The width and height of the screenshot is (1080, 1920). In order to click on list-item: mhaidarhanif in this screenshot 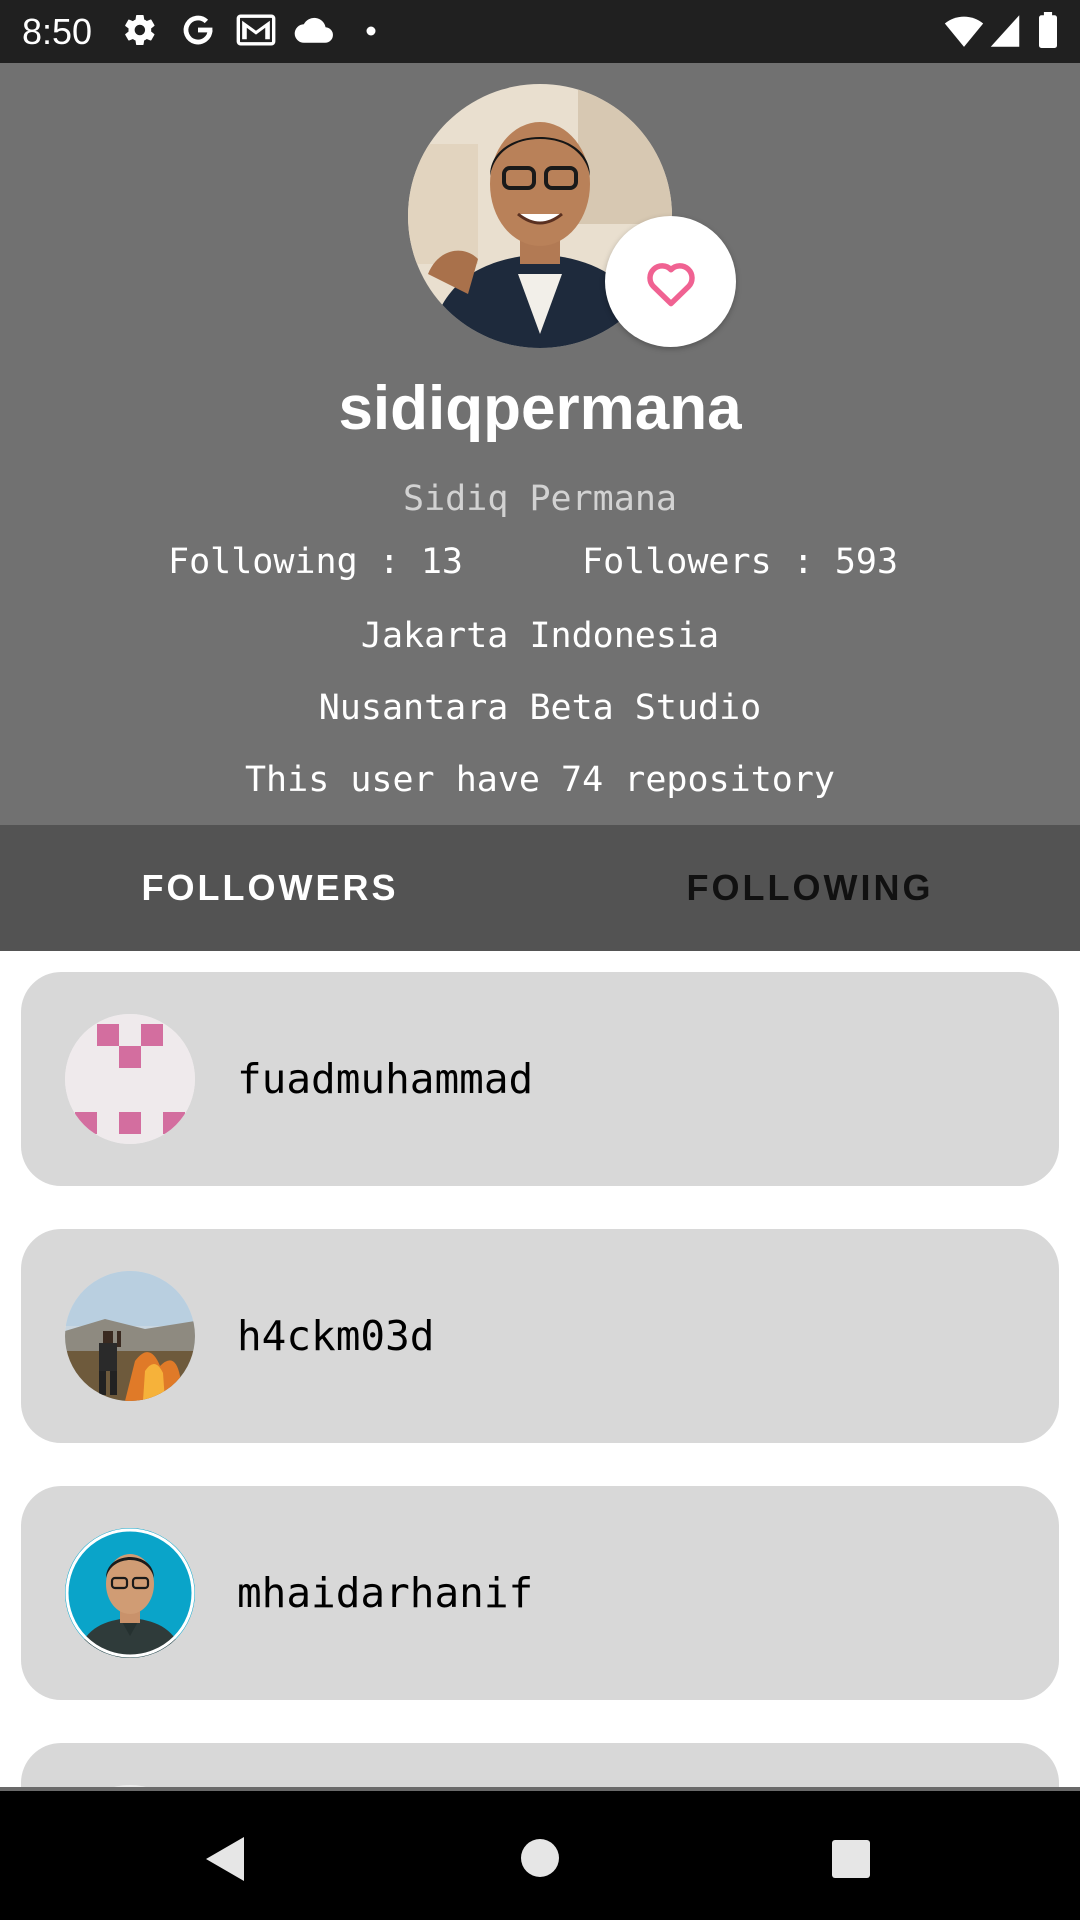, I will do `click(540, 1593)`.